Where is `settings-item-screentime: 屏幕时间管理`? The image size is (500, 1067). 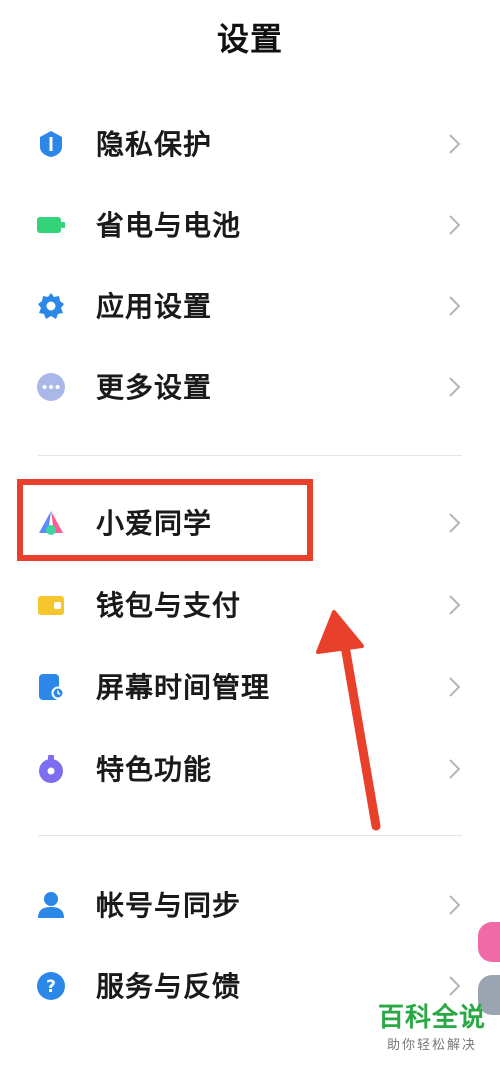 settings-item-screentime: 屏幕时间管理 is located at coordinates (250, 686).